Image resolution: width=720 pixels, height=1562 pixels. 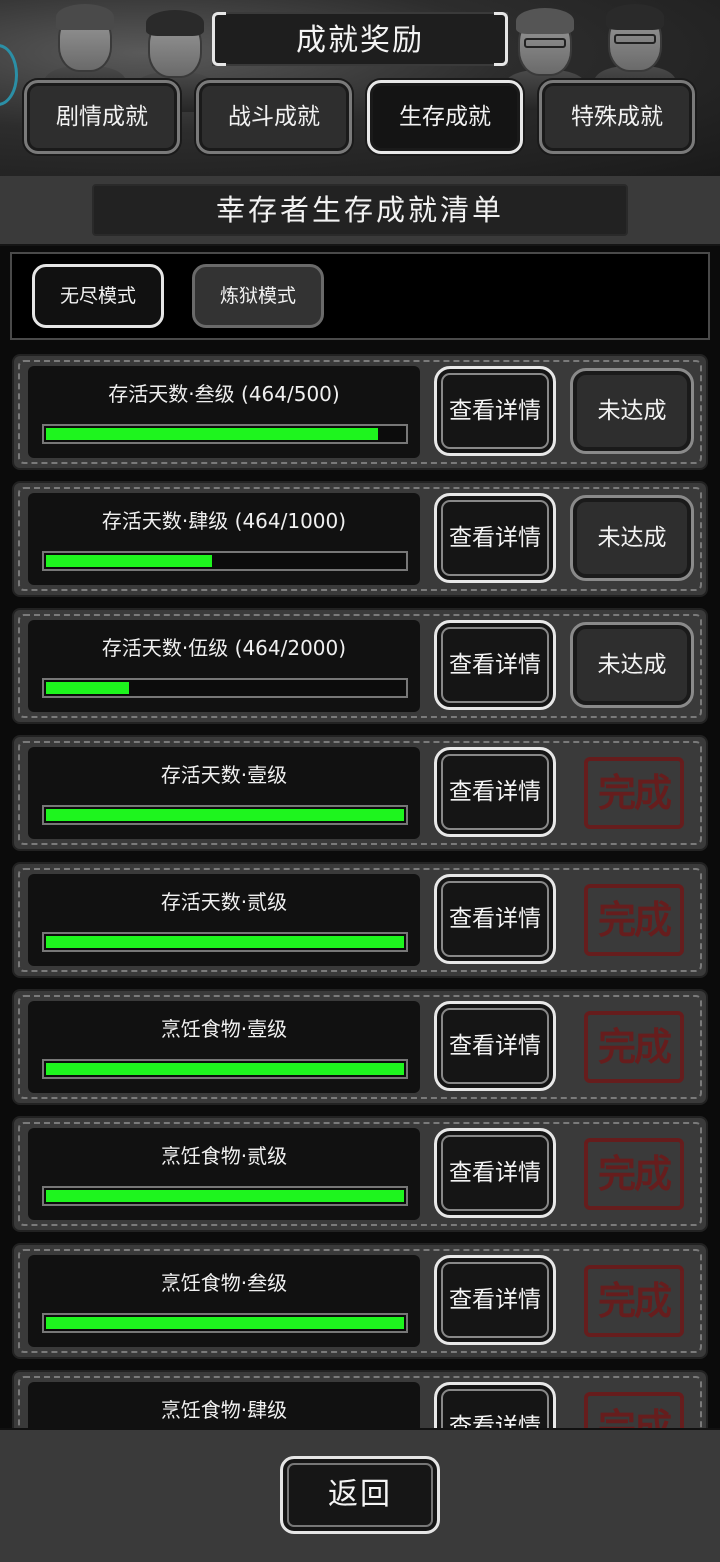 What do you see at coordinates (224, 394) in the screenshot?
I see `achievement-label: 存活天数·叁级 (464/500)` at bounding box center [224, 394].